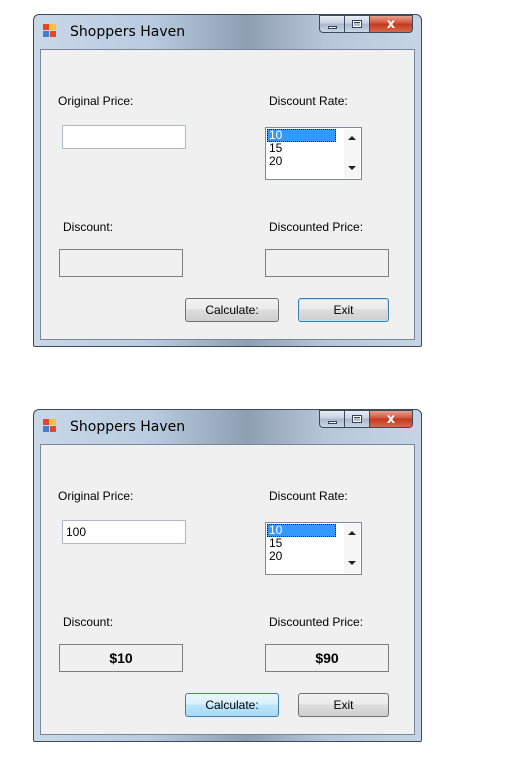  What do you see at coordinates (124, 532) in the screenshot?
I see `original-price-input: 100` at bounding box center [124, 532].